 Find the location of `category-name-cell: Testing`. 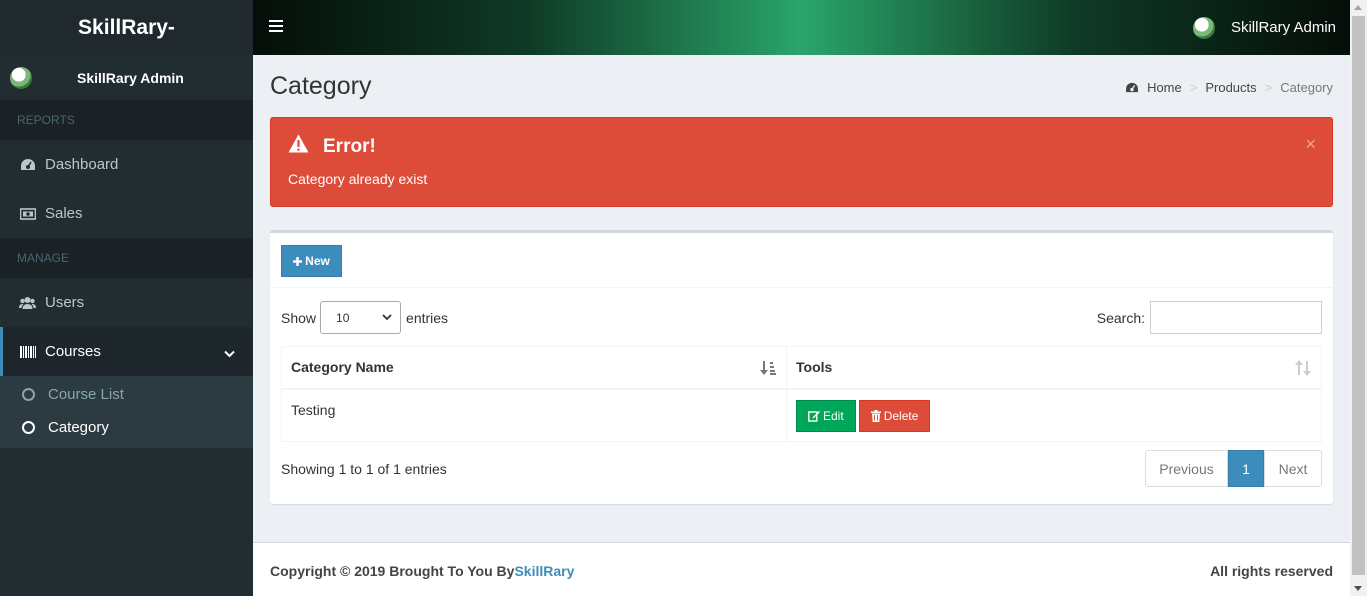

category-name-cell: Testing is located at coordinates (534, 415).